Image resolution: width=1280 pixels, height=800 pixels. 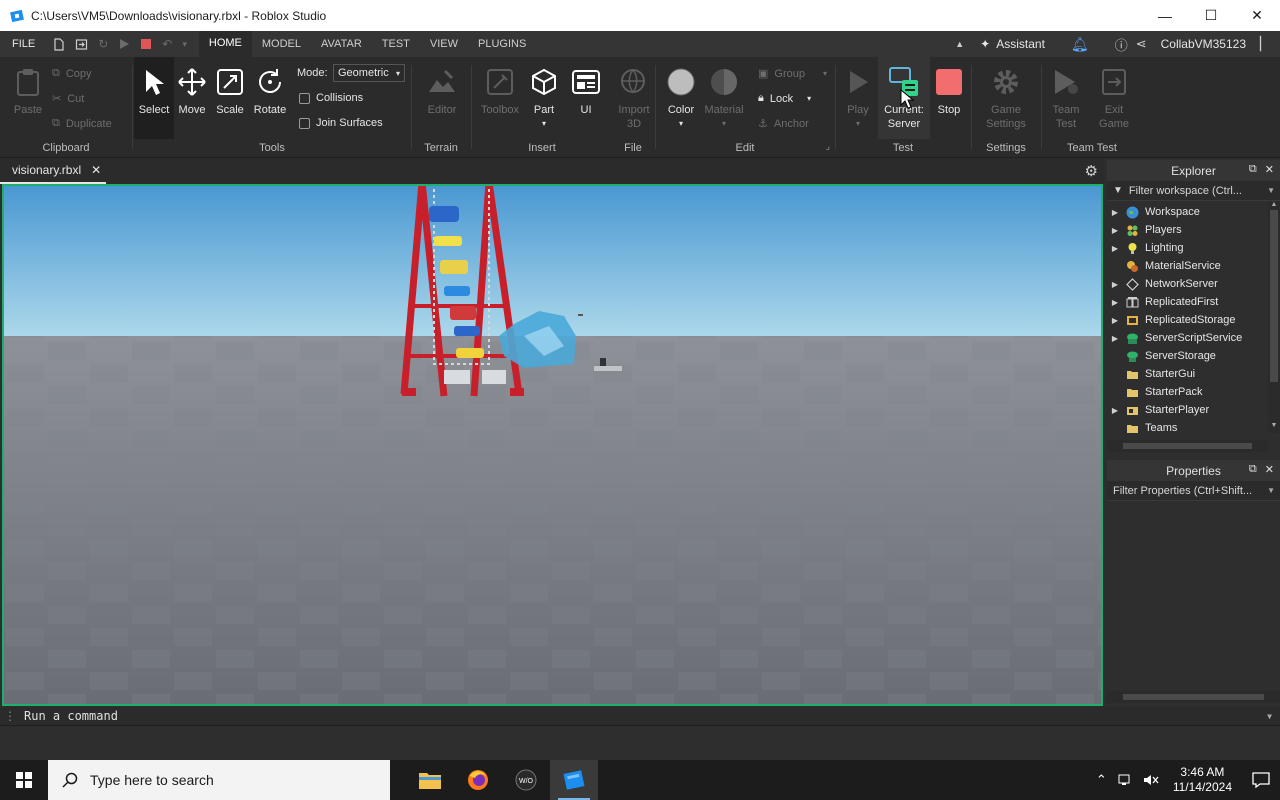 What do you see at coordinates (304, 98) in the screenshot?
I see `collisions-checkbox` at bounding box center [304, 98].